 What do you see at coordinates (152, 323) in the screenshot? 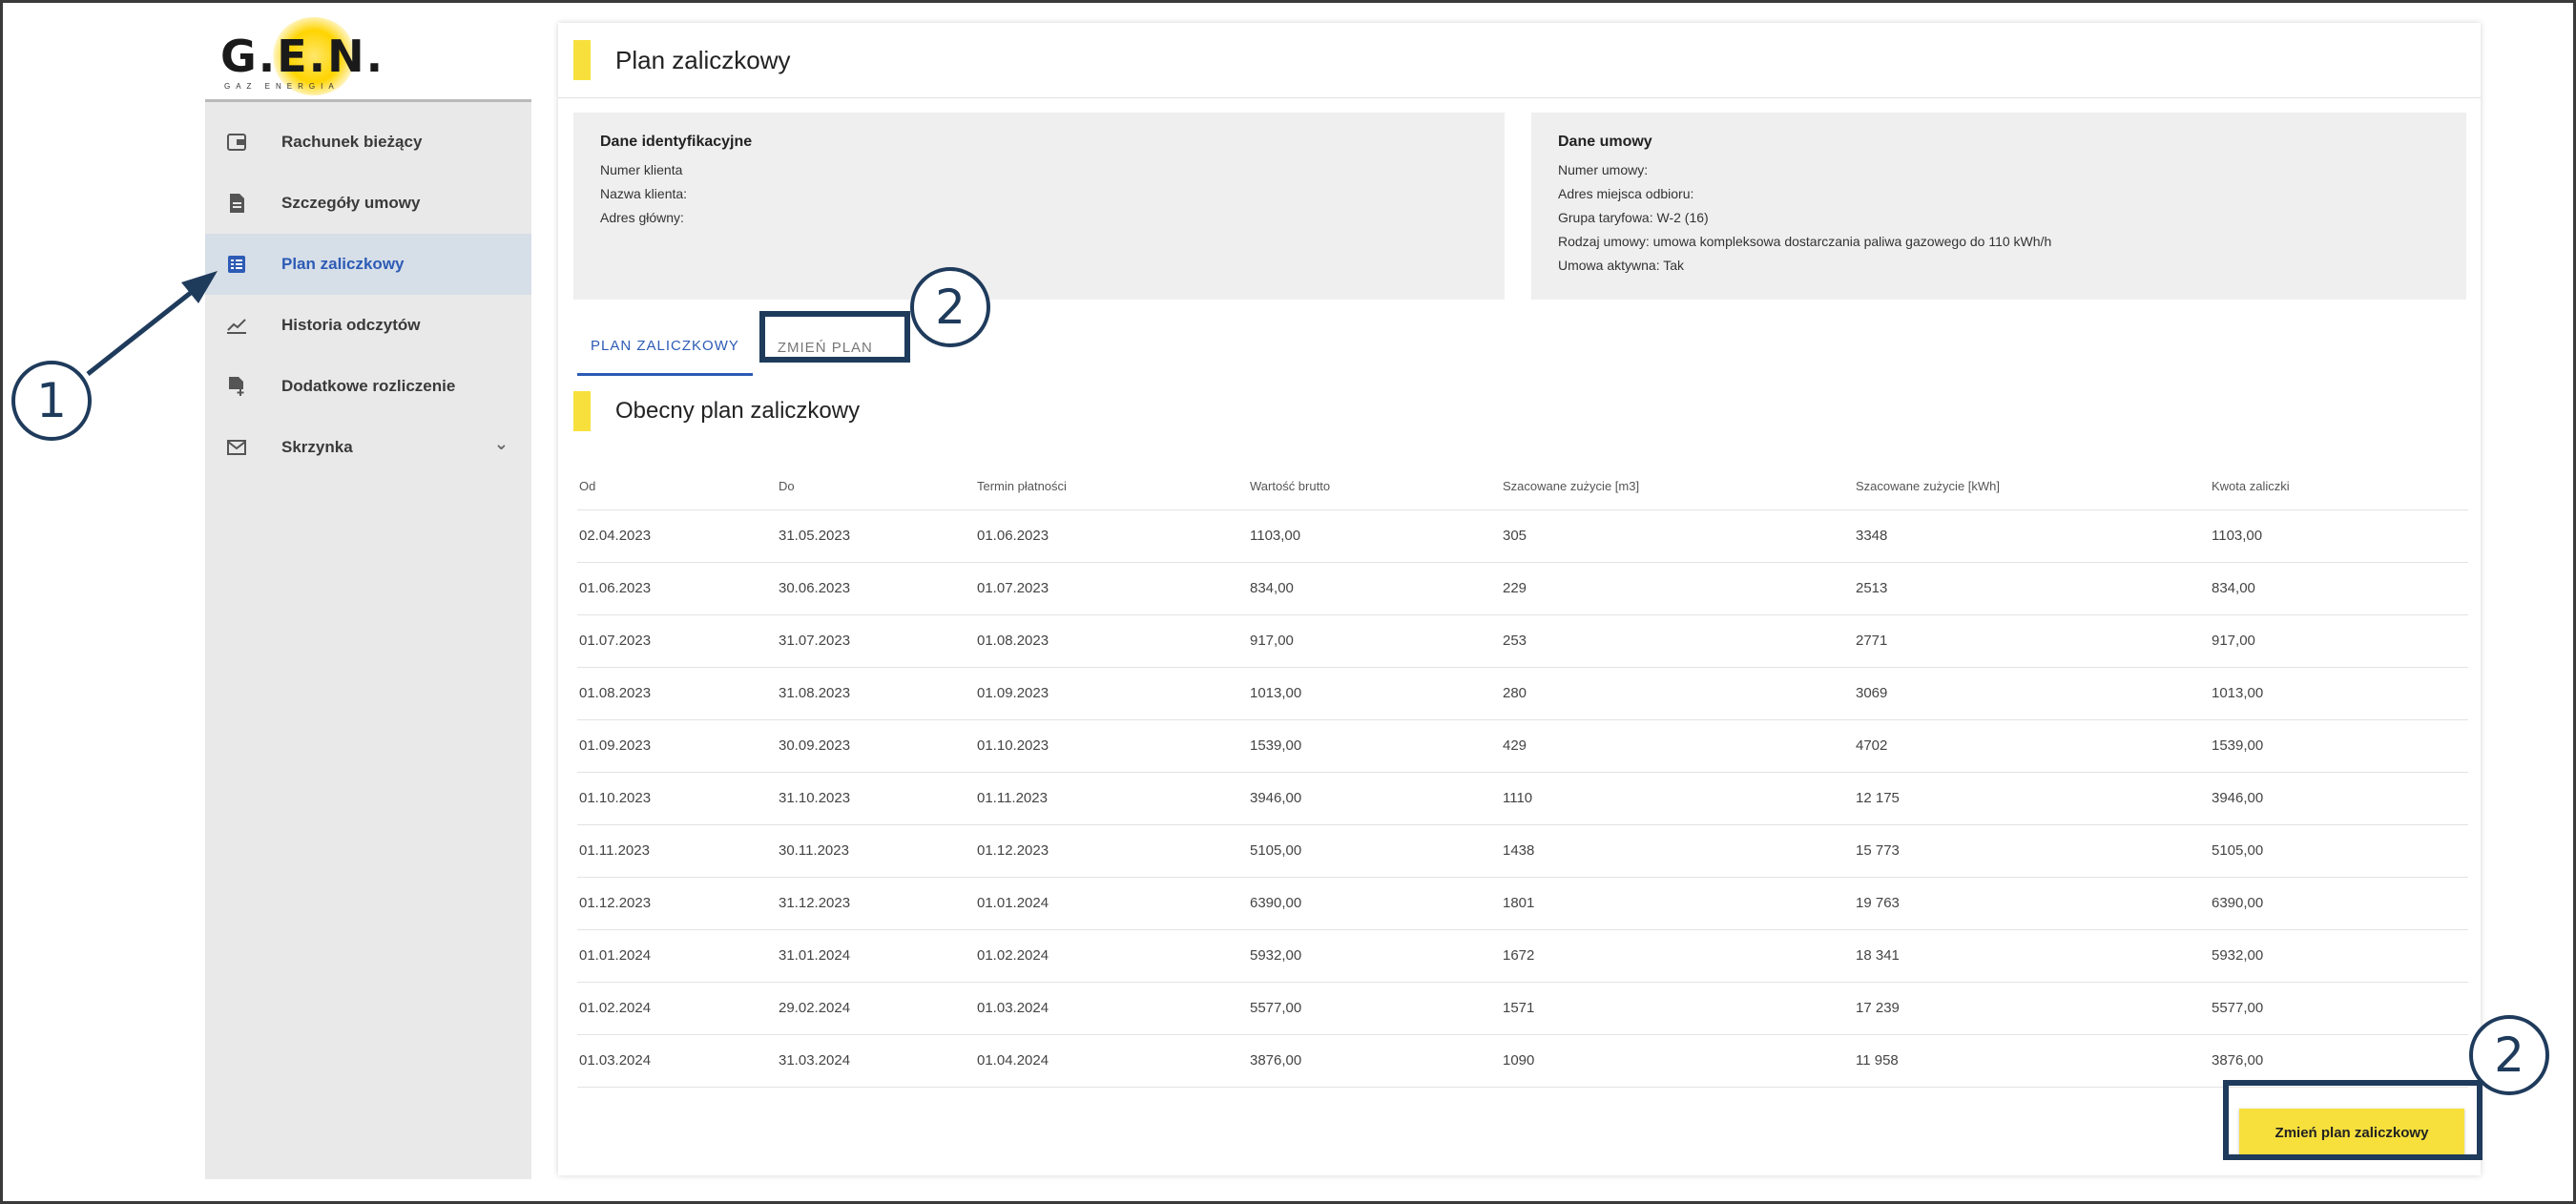
I see `annotation-arrow` at bounding box center [152, 323].